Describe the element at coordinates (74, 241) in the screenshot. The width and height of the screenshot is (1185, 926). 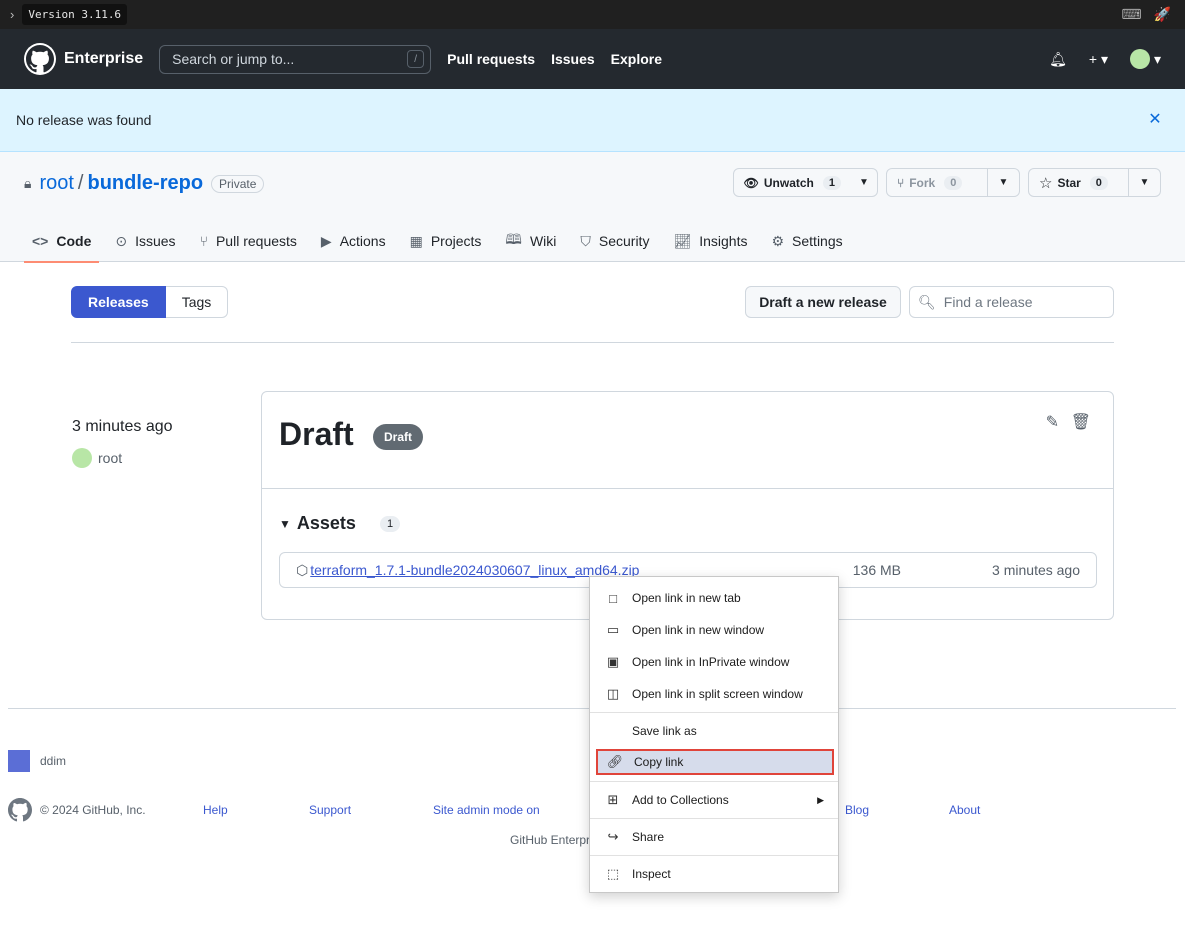
I see `tab-label: Code` at that location.